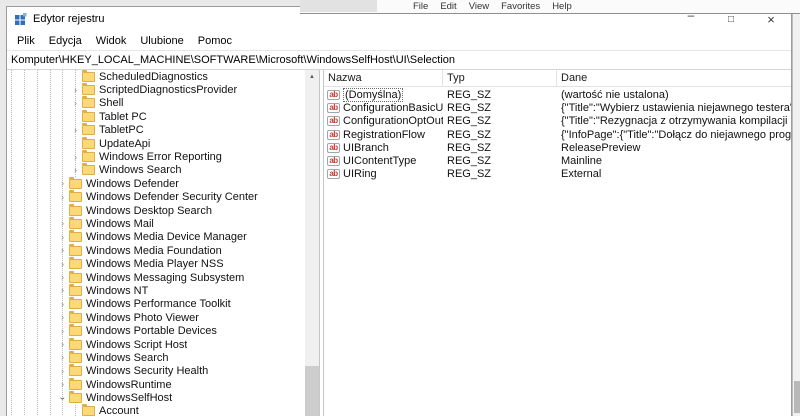 This screenshot has width=800, height=416. What do you see at coordinates (615, 94) in the screenshot?
I see `value-data: (wartość nie ustalona)` at bounding box center [615, 94].